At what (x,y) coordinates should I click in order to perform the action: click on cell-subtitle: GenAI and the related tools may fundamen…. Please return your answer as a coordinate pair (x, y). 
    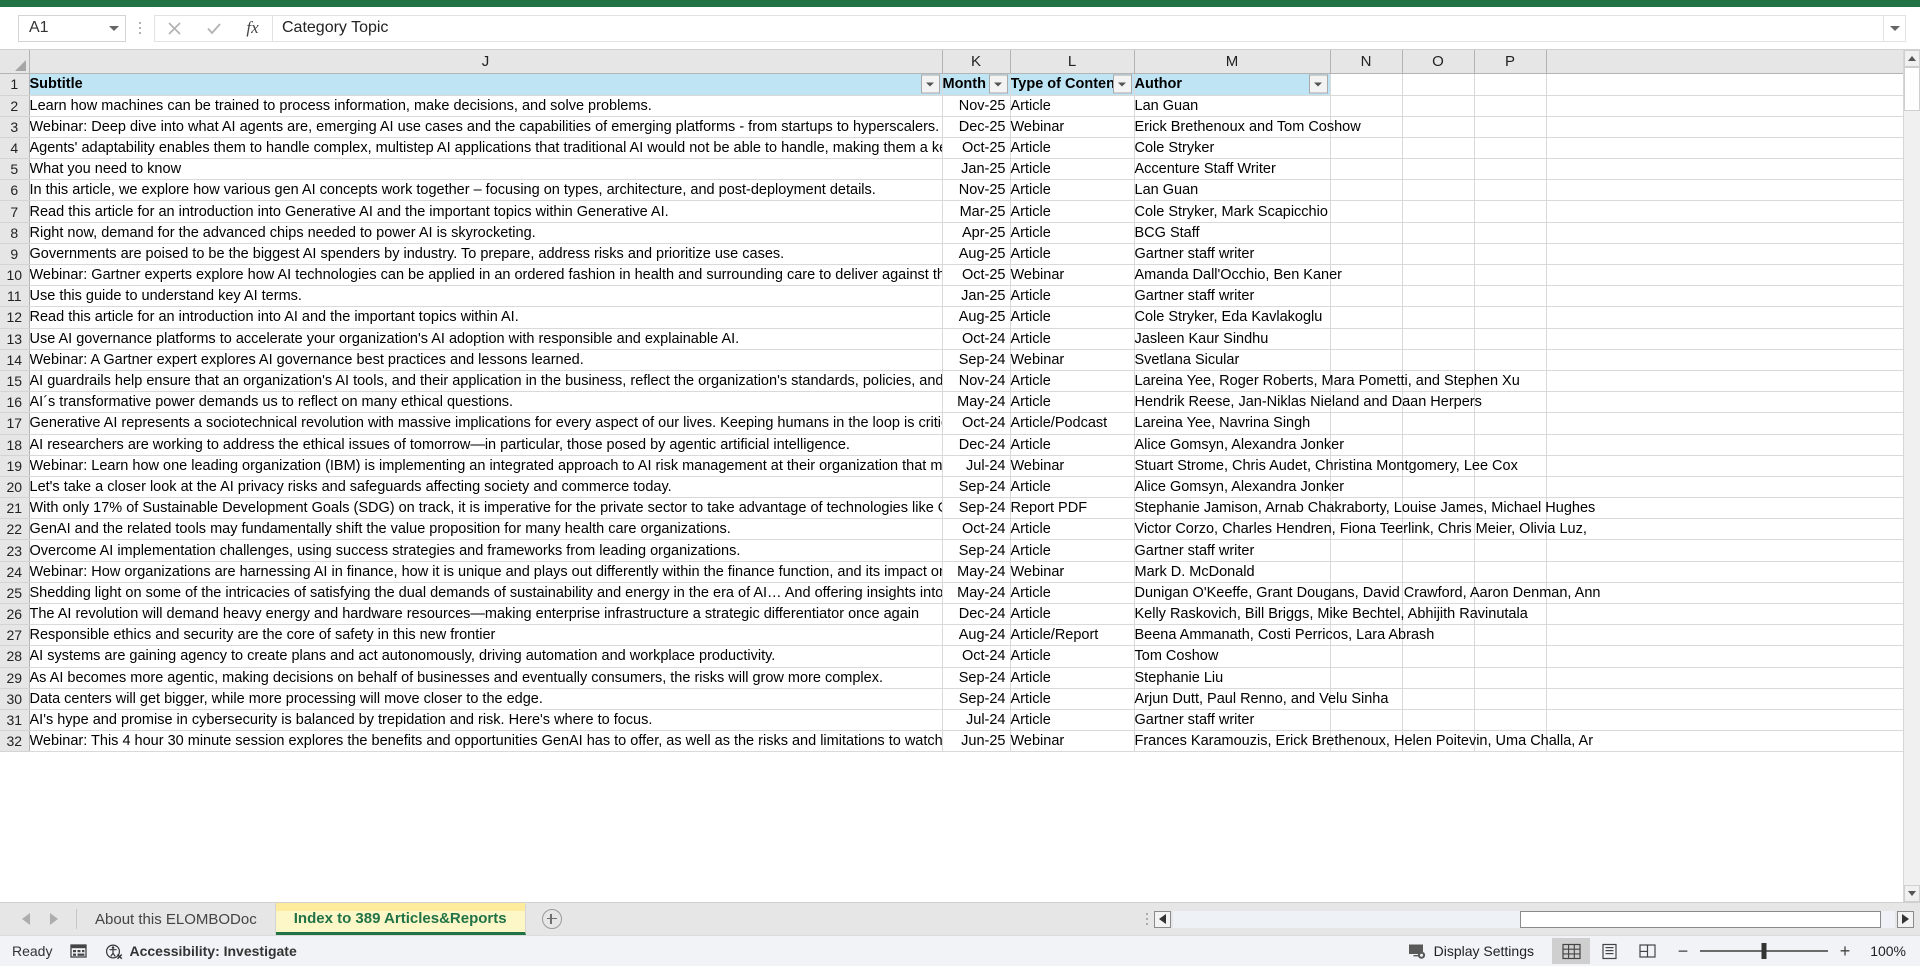
    Looking at the image, I should click on (486, 529).